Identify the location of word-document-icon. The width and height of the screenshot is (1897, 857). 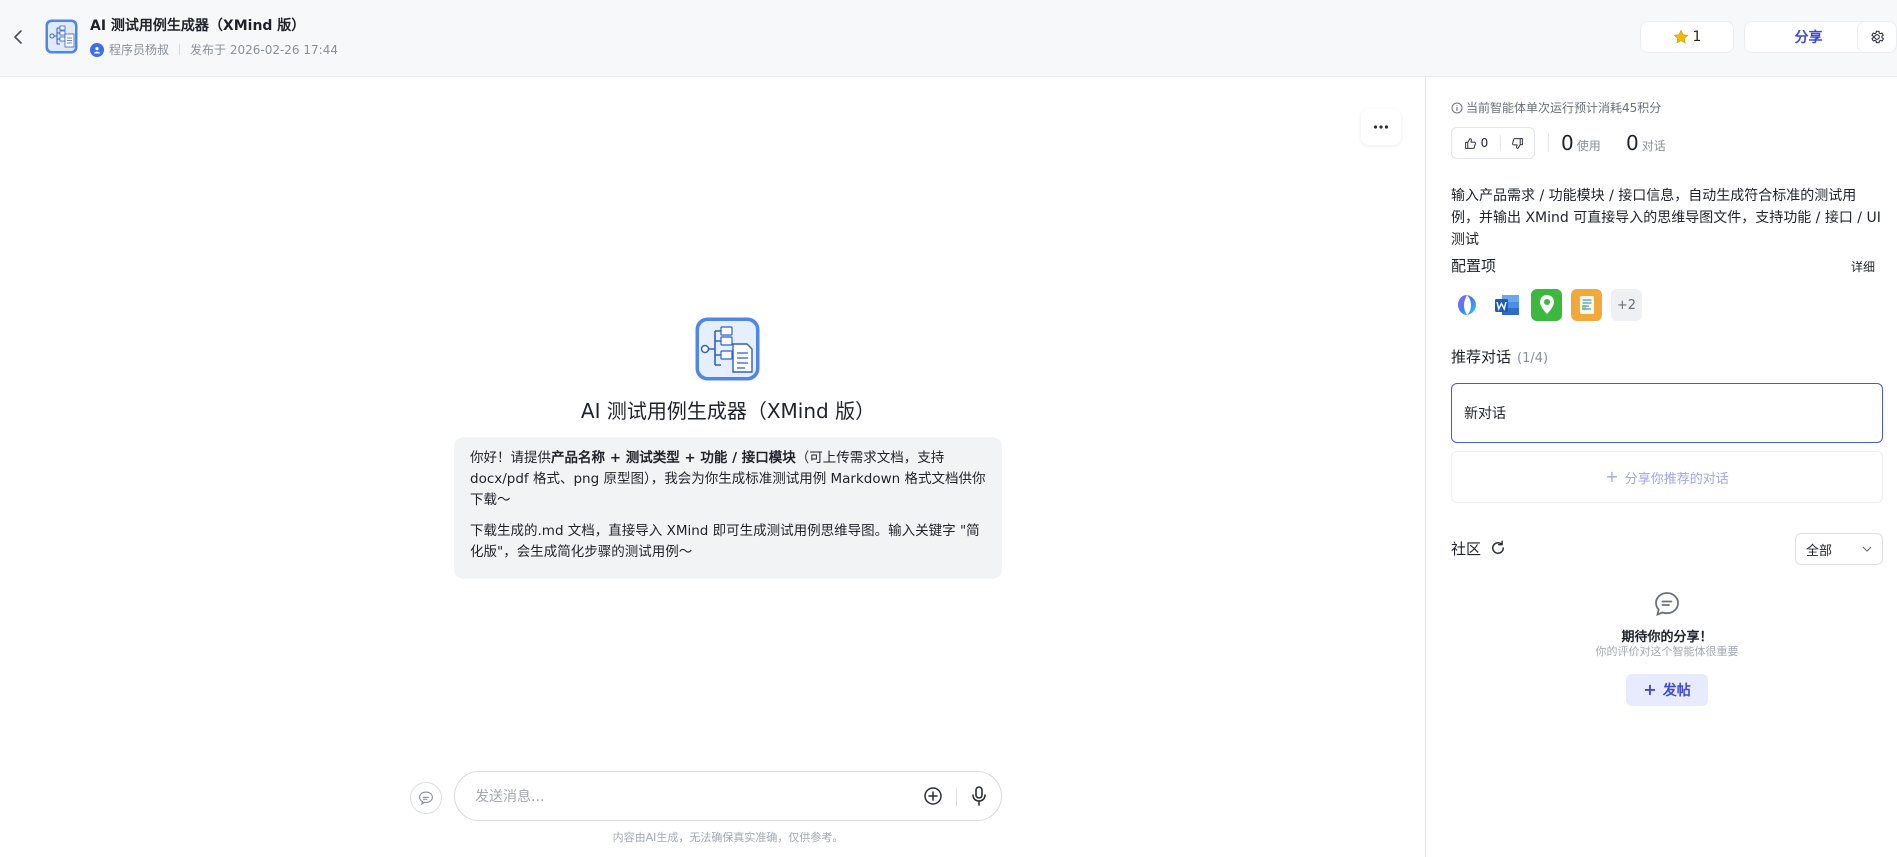
(1506, 305).